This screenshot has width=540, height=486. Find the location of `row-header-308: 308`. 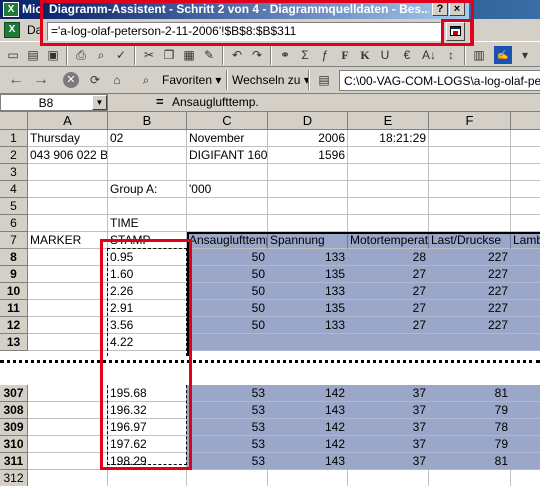

row-header-308: 308 is located at coordinates (14, 410).